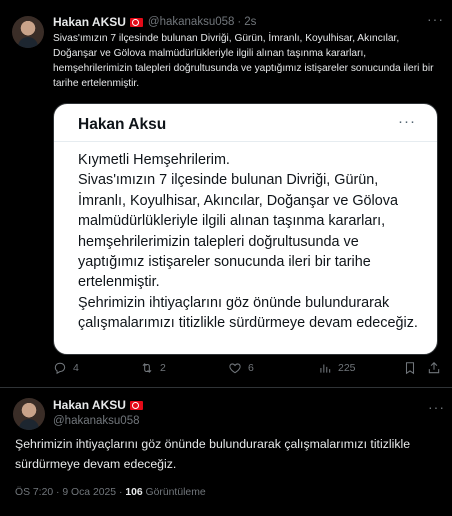 The width and height of the screenshot is (452, 516). What do you see at coordinates (410, 368) in the screenshot?
I see `bookmark-icon` at bounding box center [410, 368].